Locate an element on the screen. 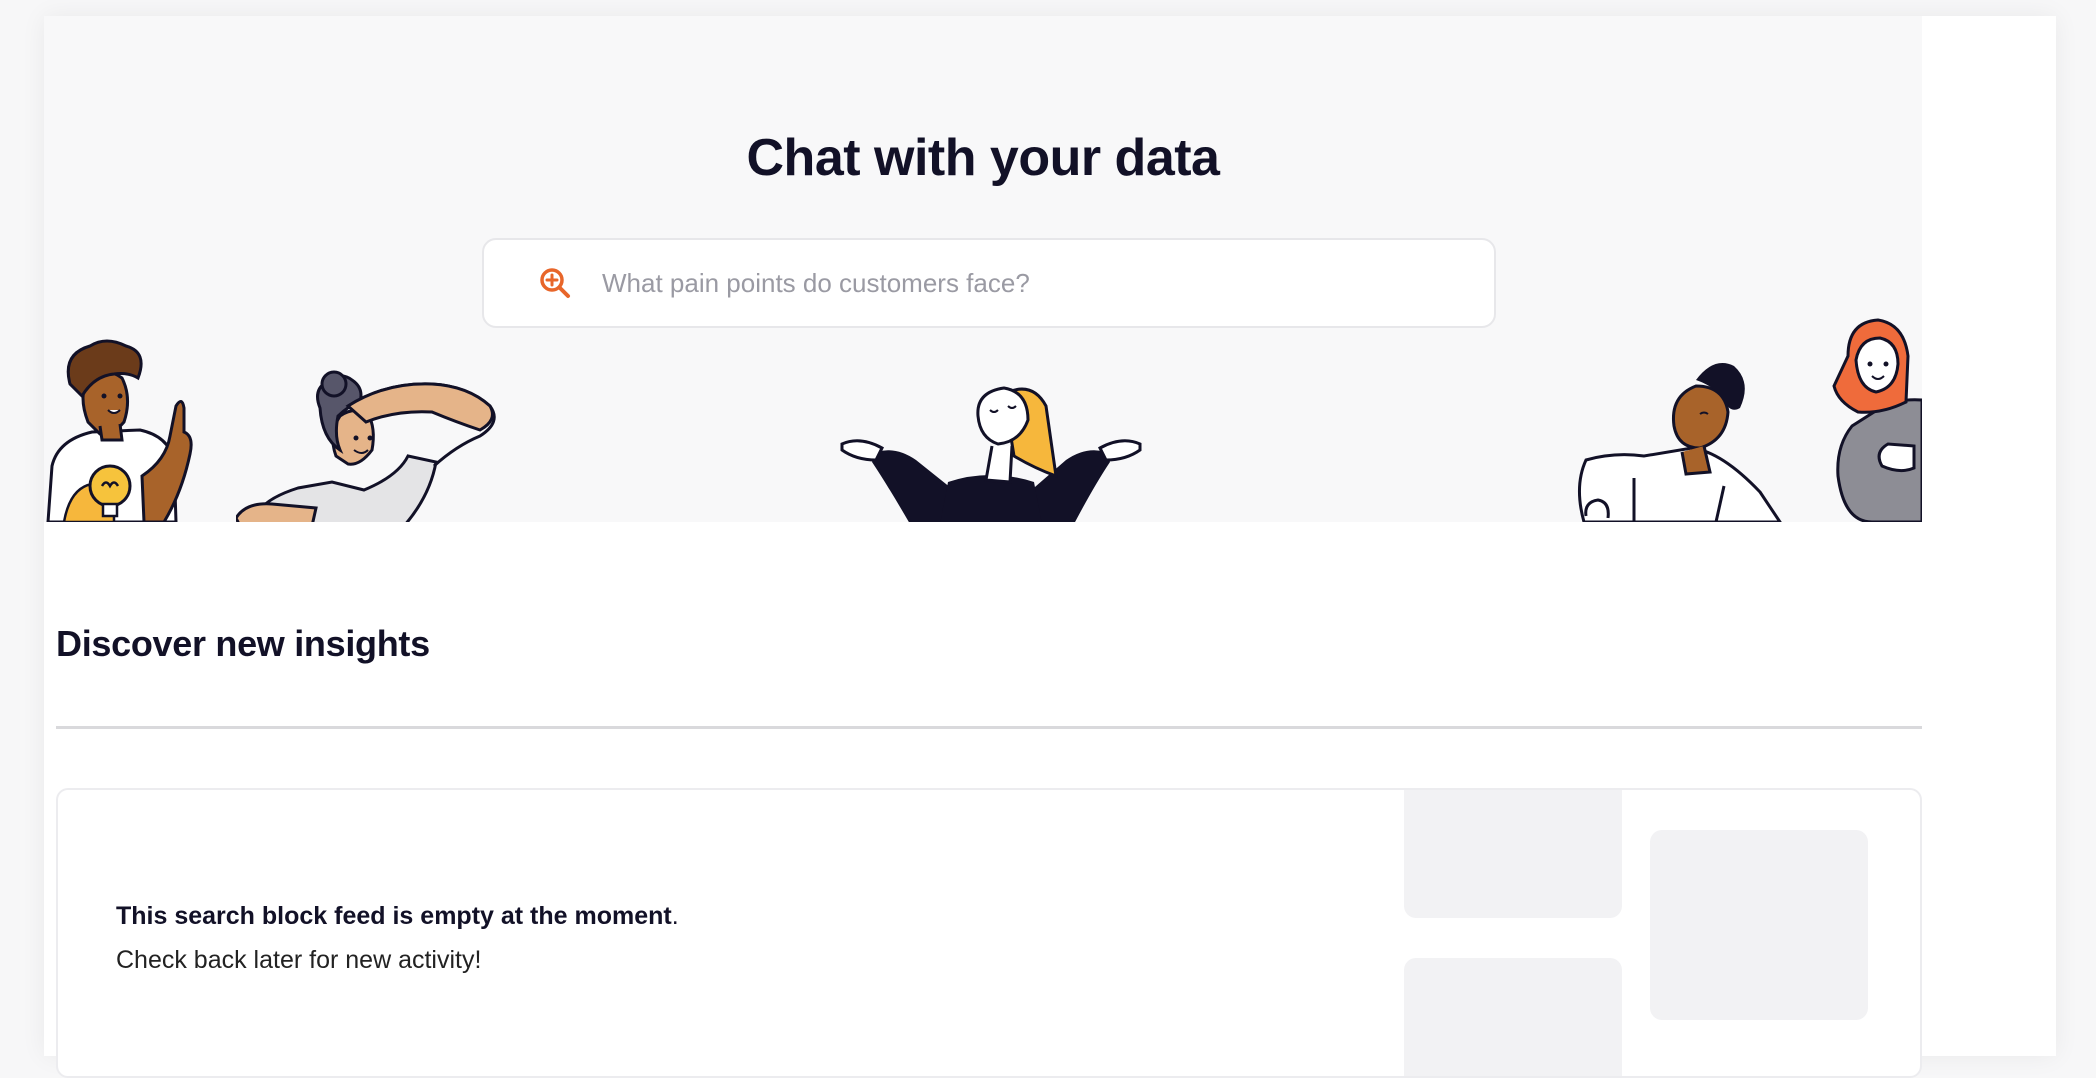 The image size is (2096, 1078). person-looking-illustration is located at coordinates (366, 446).